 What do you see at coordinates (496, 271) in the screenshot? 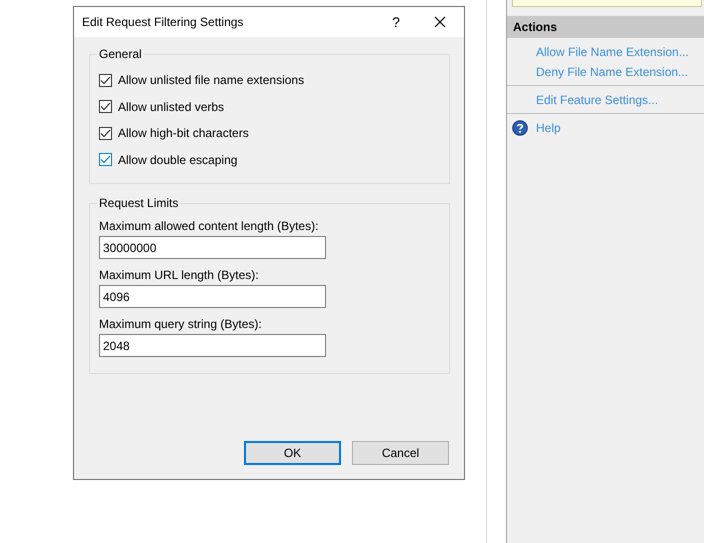
I see `pane-splitter` at bounding box center [496, 271].